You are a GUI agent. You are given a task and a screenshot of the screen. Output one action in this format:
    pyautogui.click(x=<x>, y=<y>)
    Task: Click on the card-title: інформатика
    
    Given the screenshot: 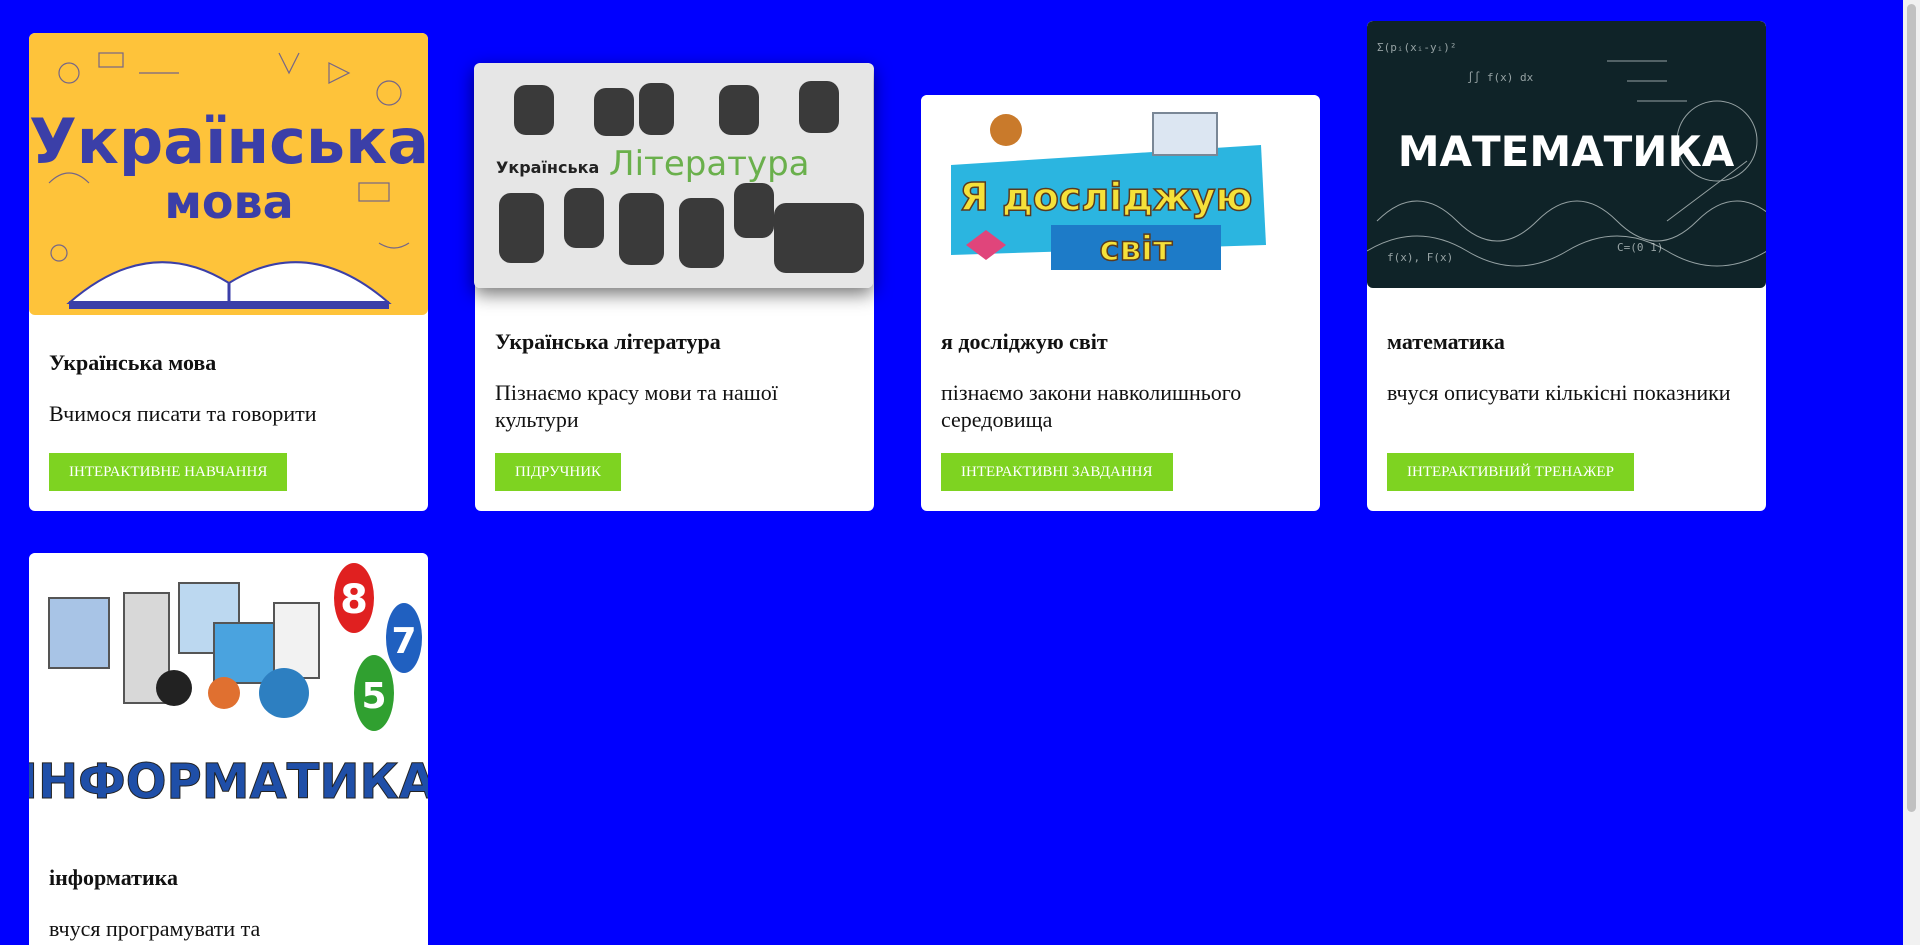 What is the action you would take?
    pyautogui.click(x=114, y=877)
    